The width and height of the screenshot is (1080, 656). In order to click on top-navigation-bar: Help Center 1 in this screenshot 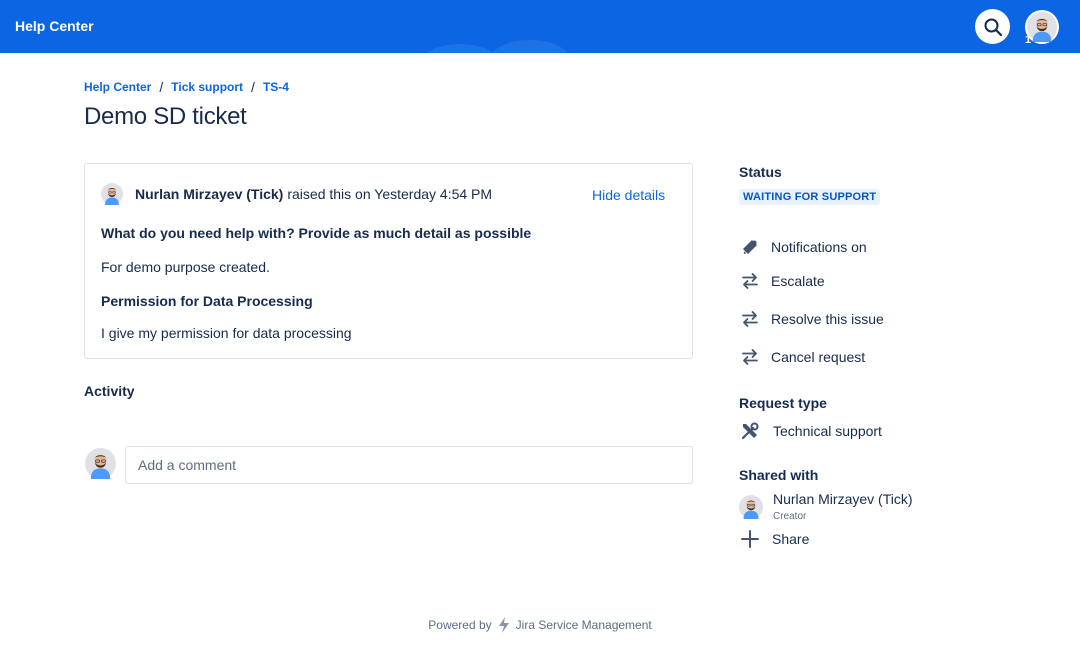, I will do `click(540, 26)`.